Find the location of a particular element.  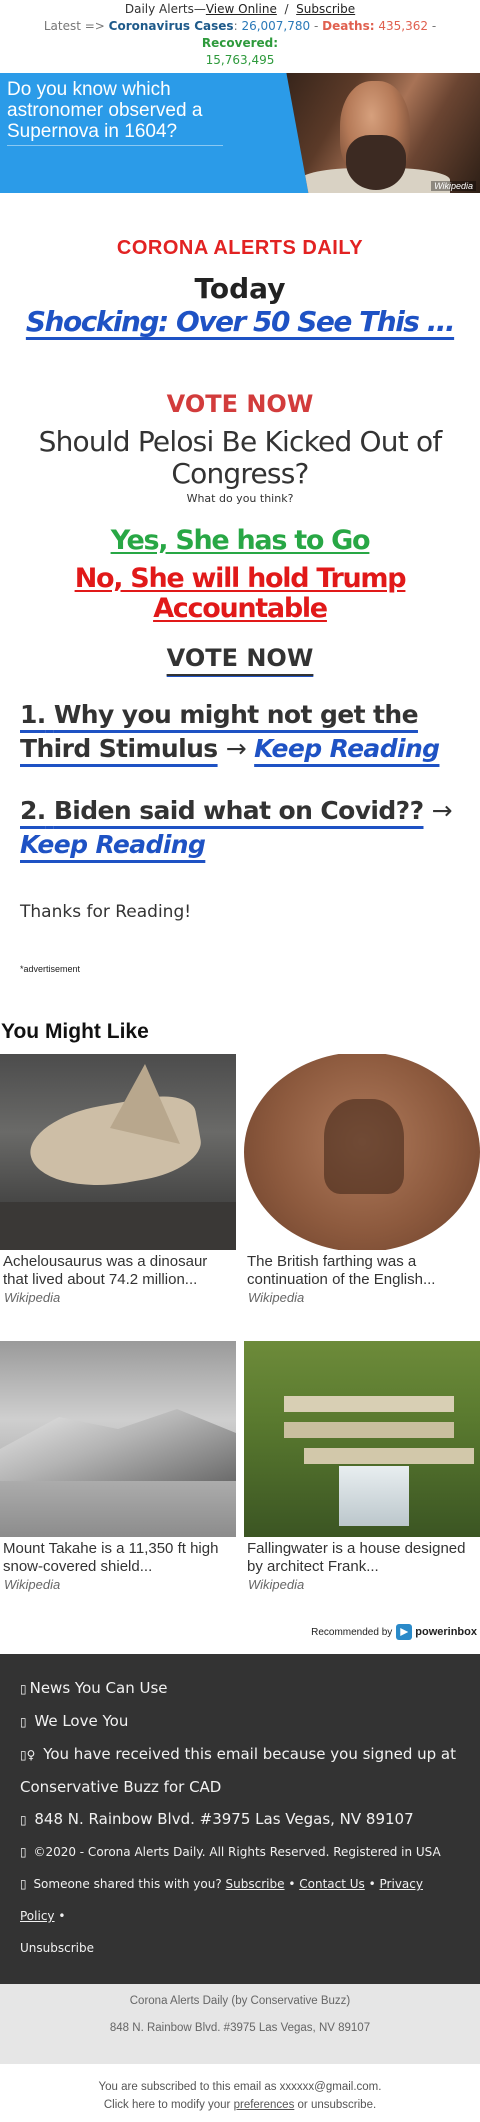

brand-title: CORONA ALERTS DAILY is located at coordinates (240, 248).